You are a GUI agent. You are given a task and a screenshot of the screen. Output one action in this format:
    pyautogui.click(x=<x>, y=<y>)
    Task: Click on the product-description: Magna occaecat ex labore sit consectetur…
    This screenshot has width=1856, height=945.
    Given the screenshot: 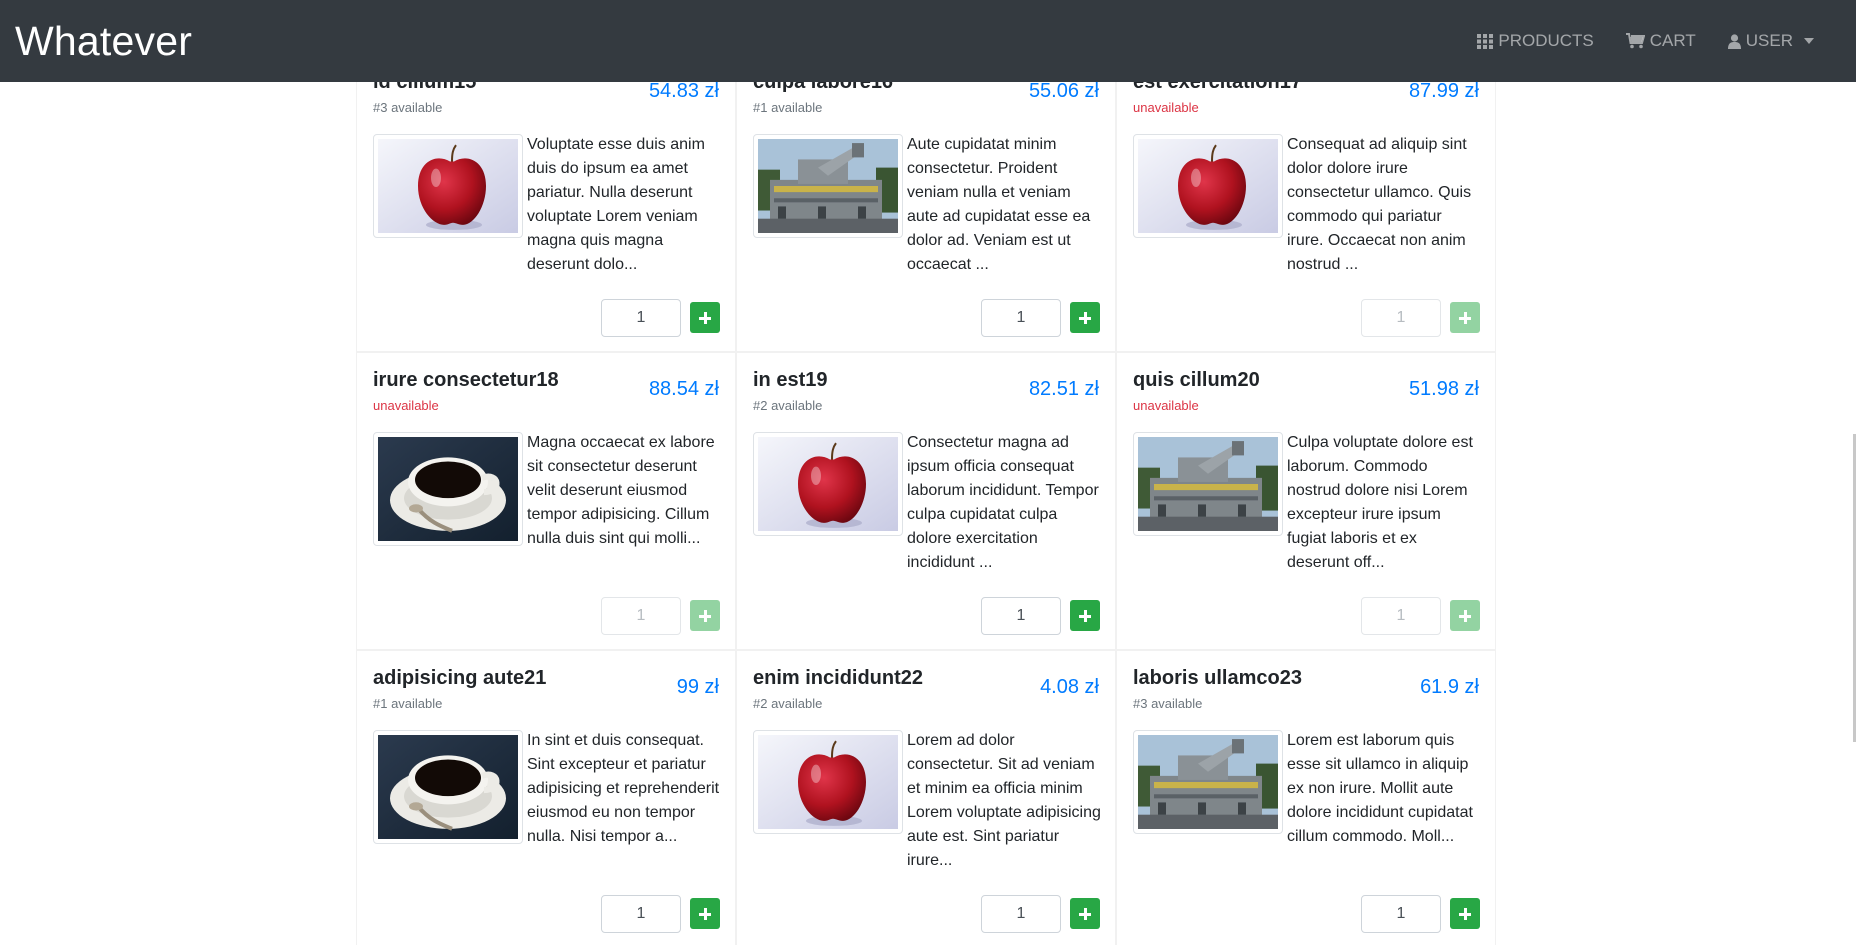 What is the action you would take?
    pyautogui.click(x=621, y=490)
    